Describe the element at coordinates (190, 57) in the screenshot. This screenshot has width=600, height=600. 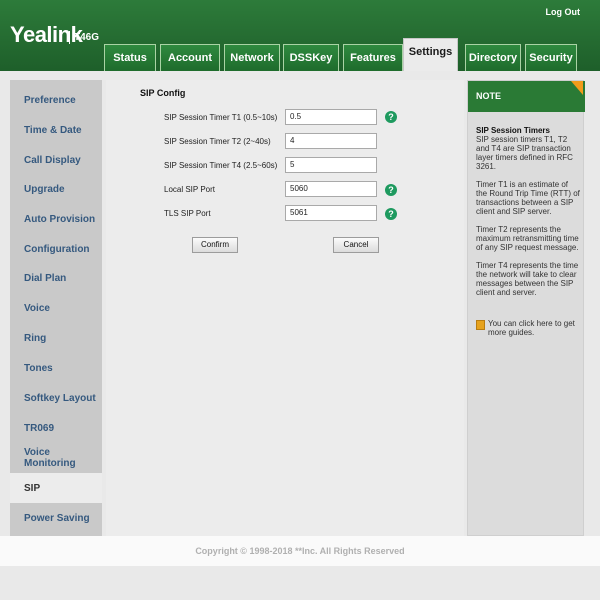
I see `tab-account: Account` at that location.